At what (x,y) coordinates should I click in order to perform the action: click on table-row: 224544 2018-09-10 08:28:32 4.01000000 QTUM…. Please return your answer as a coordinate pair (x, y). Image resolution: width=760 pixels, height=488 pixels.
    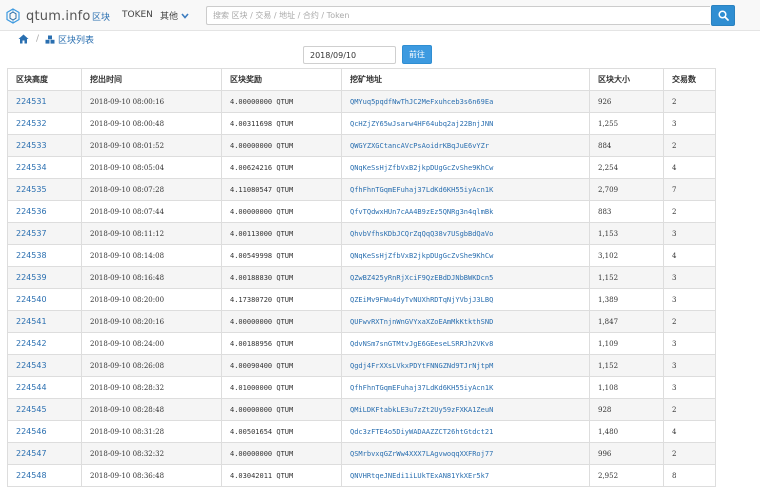
    Looking at the image, I should click on (361, 387).